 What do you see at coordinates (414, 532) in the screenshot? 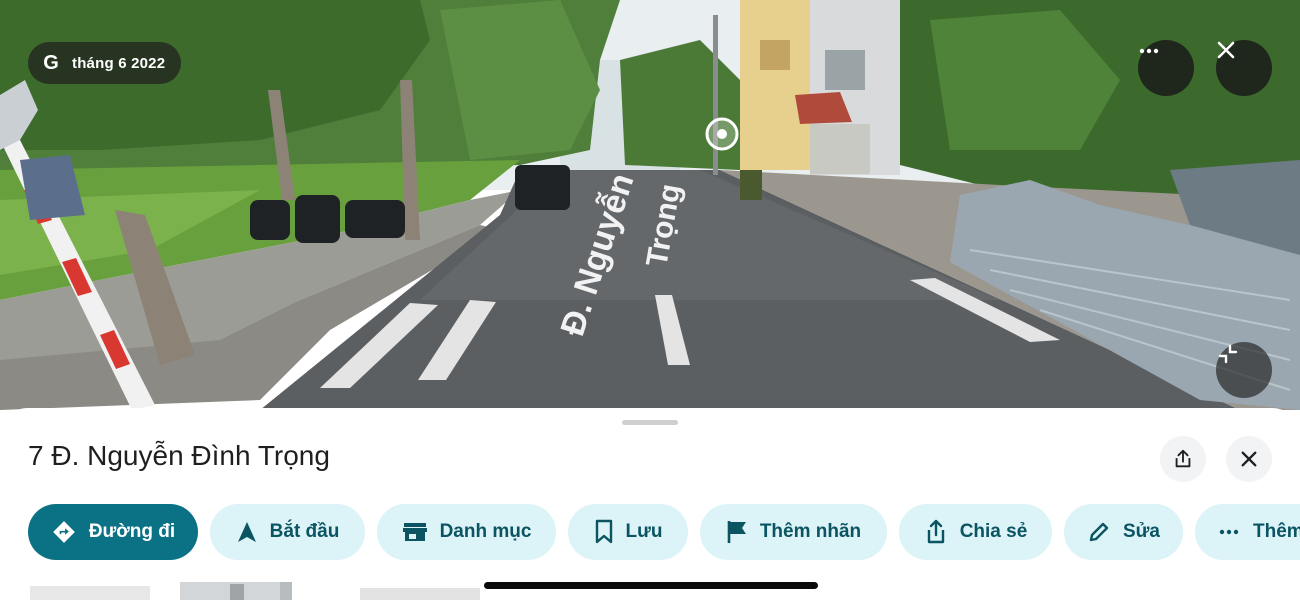
I see `store-icon` at bounding box center [414, 532].